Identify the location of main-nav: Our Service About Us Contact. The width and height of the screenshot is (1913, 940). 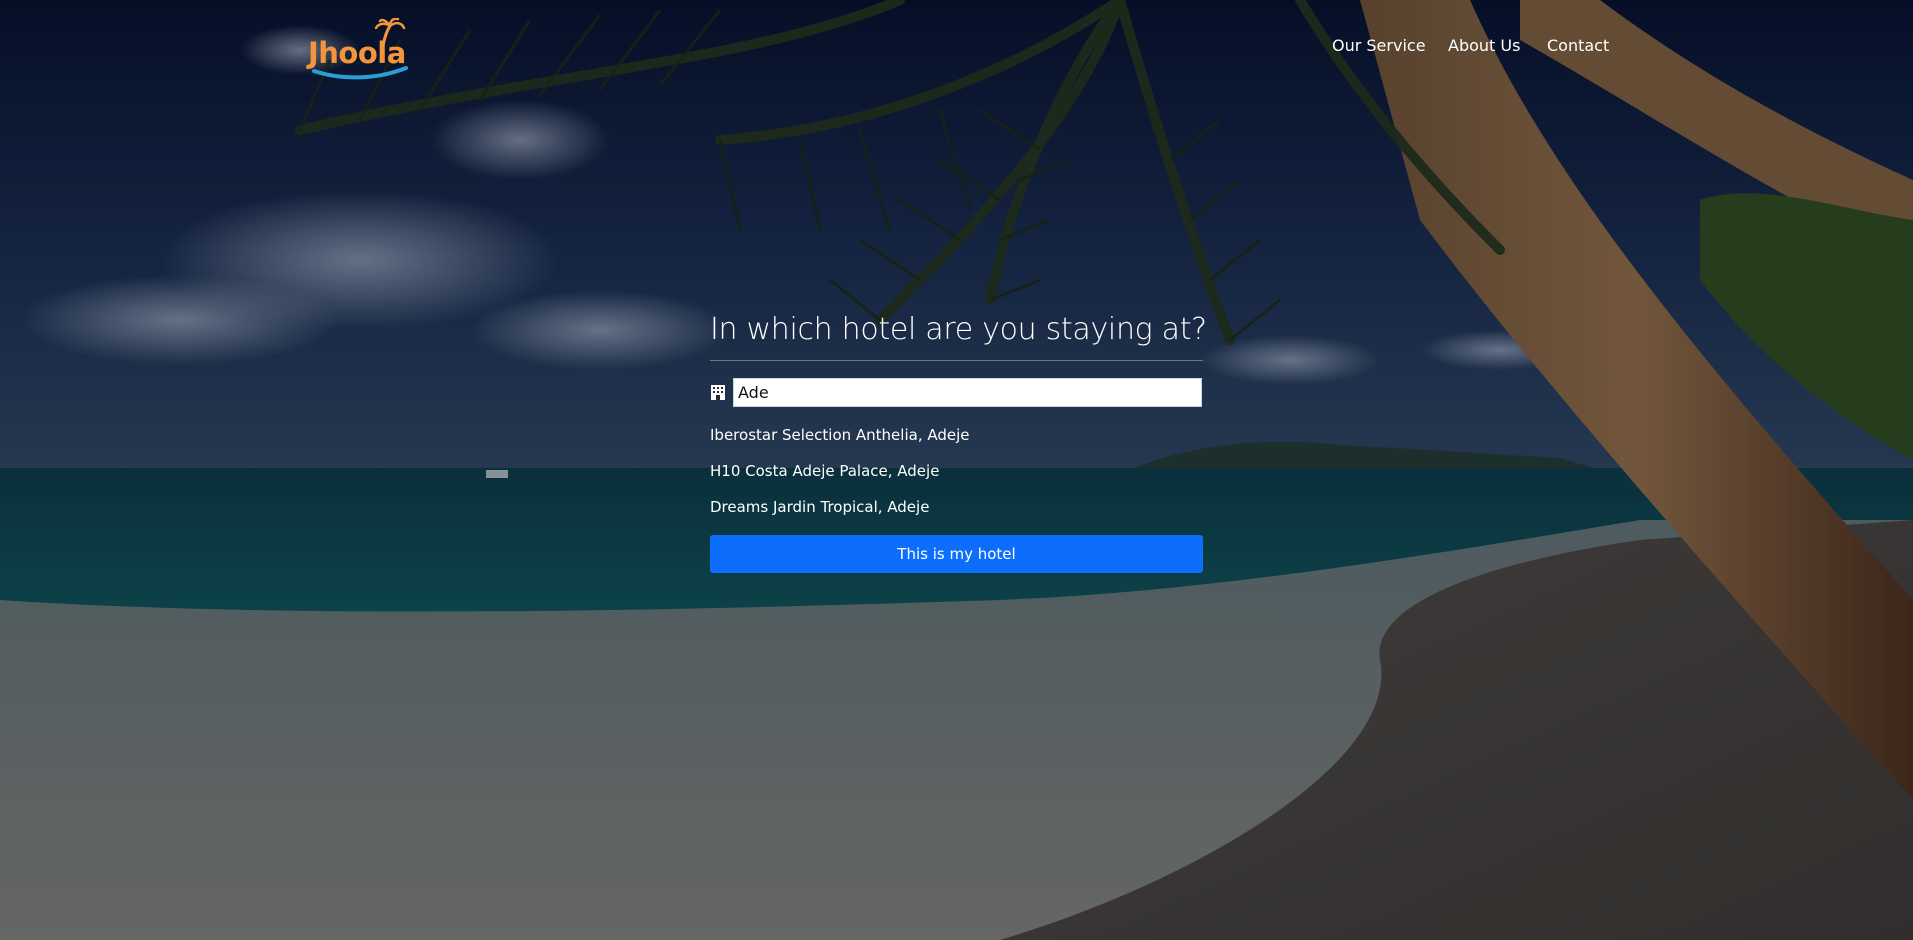
(956, 48).